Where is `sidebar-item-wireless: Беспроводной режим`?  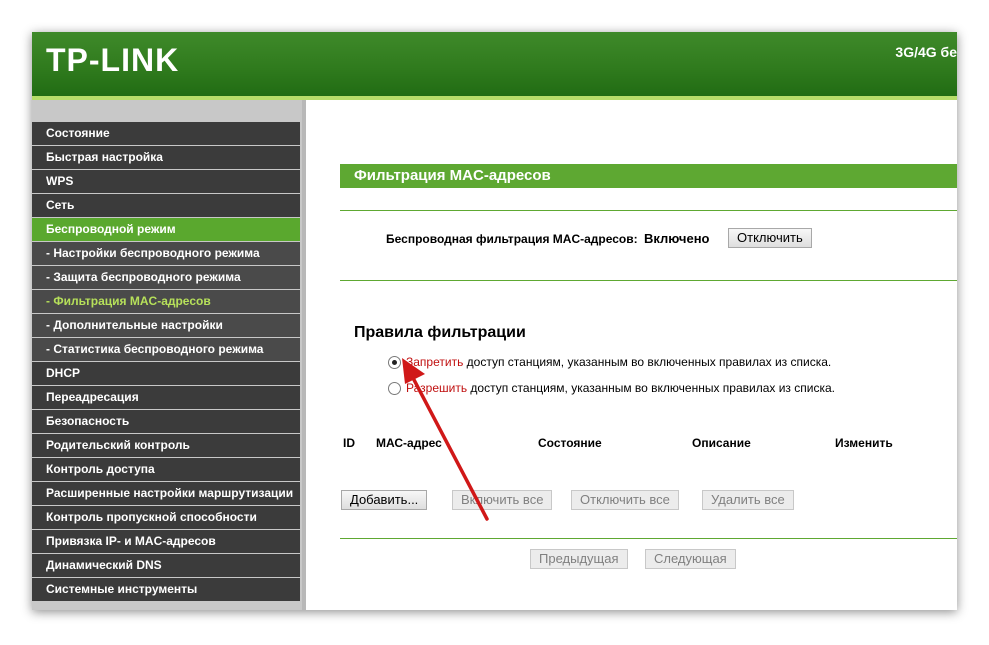
sidebar-item-wireless: Беспроводной режим is located at coordinates (166, 229).